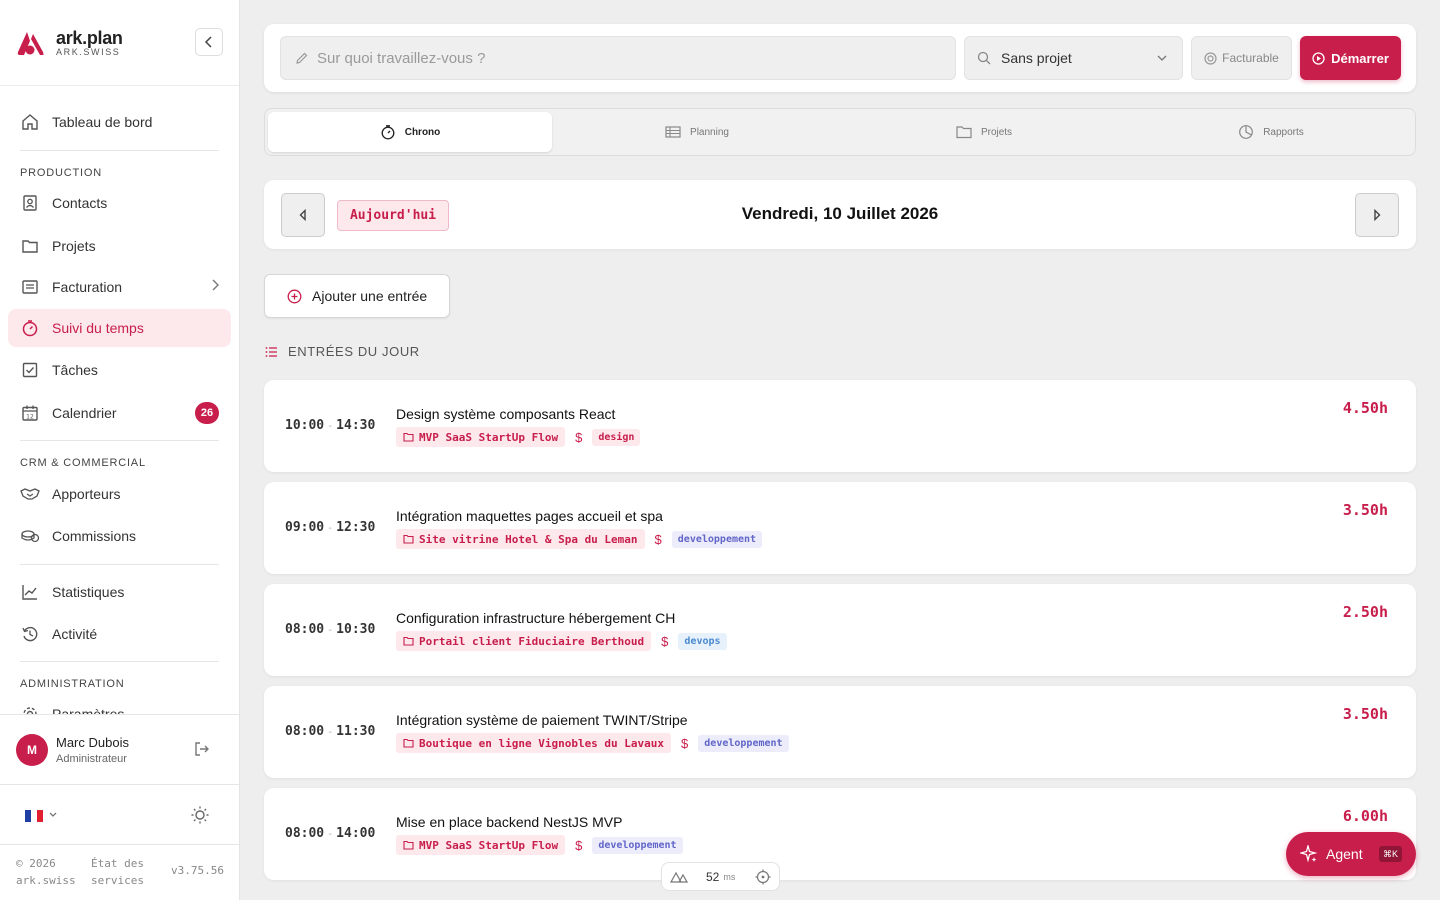 The image size is (1440, 900). Describe the element at coordinates (61, 173) in the screenshot. I see `section-production: PRODUCTION` at that location.